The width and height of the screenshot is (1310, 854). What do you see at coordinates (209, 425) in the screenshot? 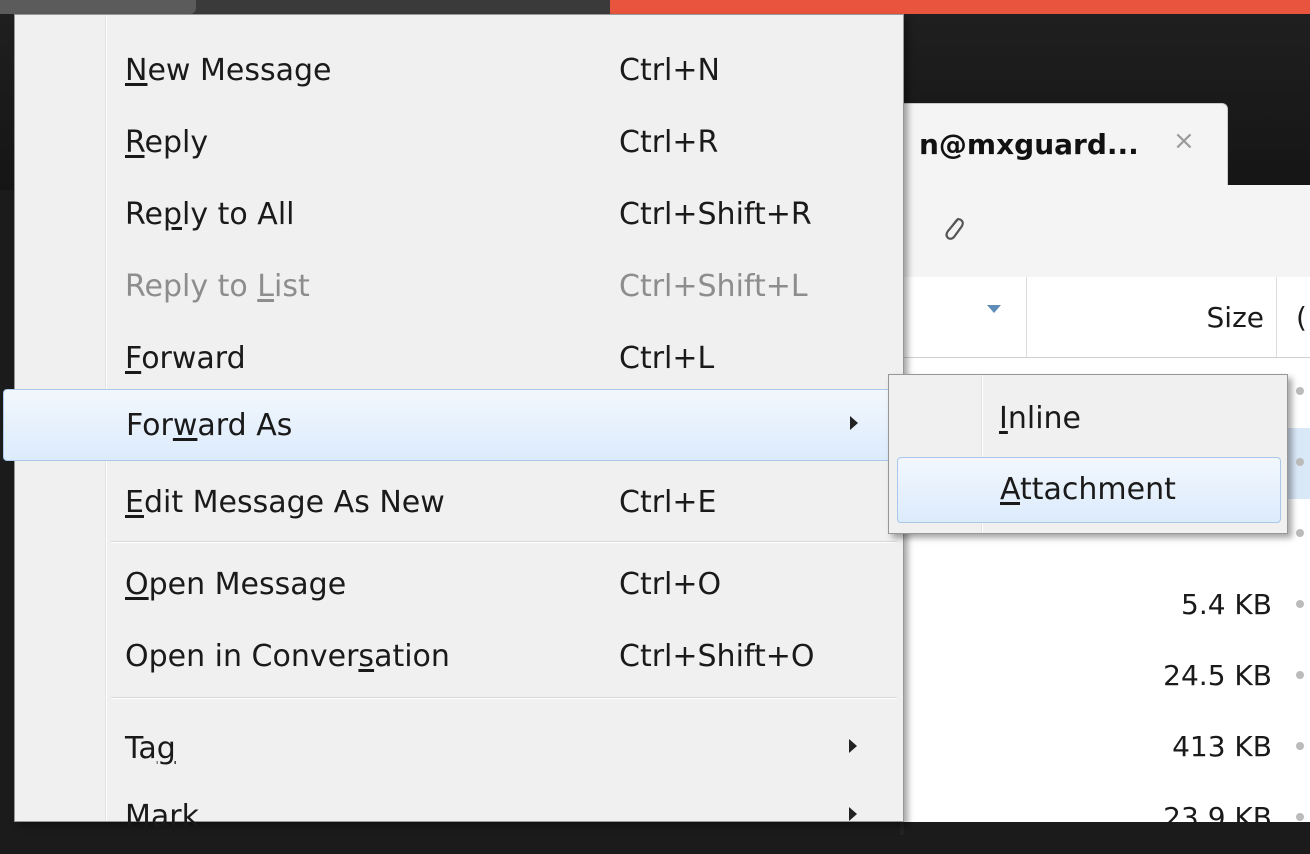
I see `menu-item-label: Forward As` at bounding box center [209, 425].